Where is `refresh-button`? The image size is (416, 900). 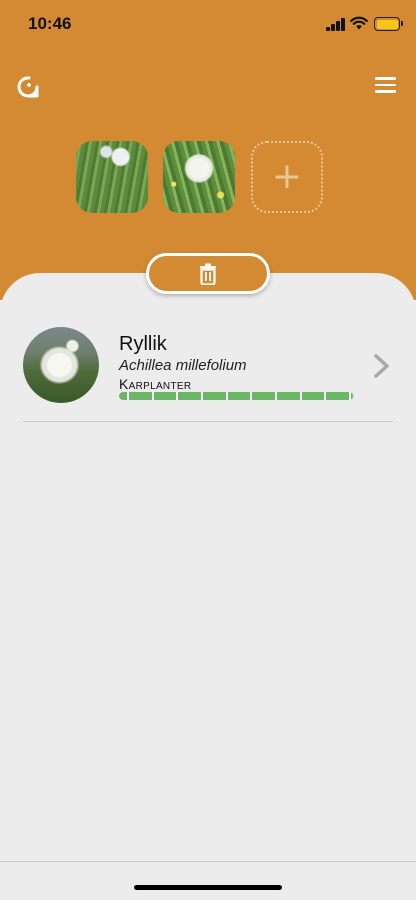
refresh-button is located at coordinates (29, 87).